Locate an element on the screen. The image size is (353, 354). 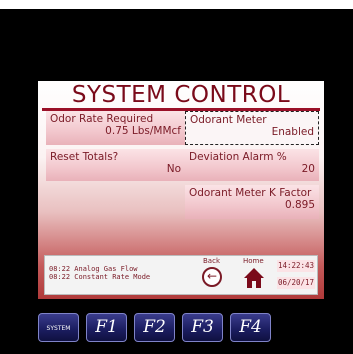
event-log-line: 08:22 Constant Rate Mode is located at coordinates (100, 277).